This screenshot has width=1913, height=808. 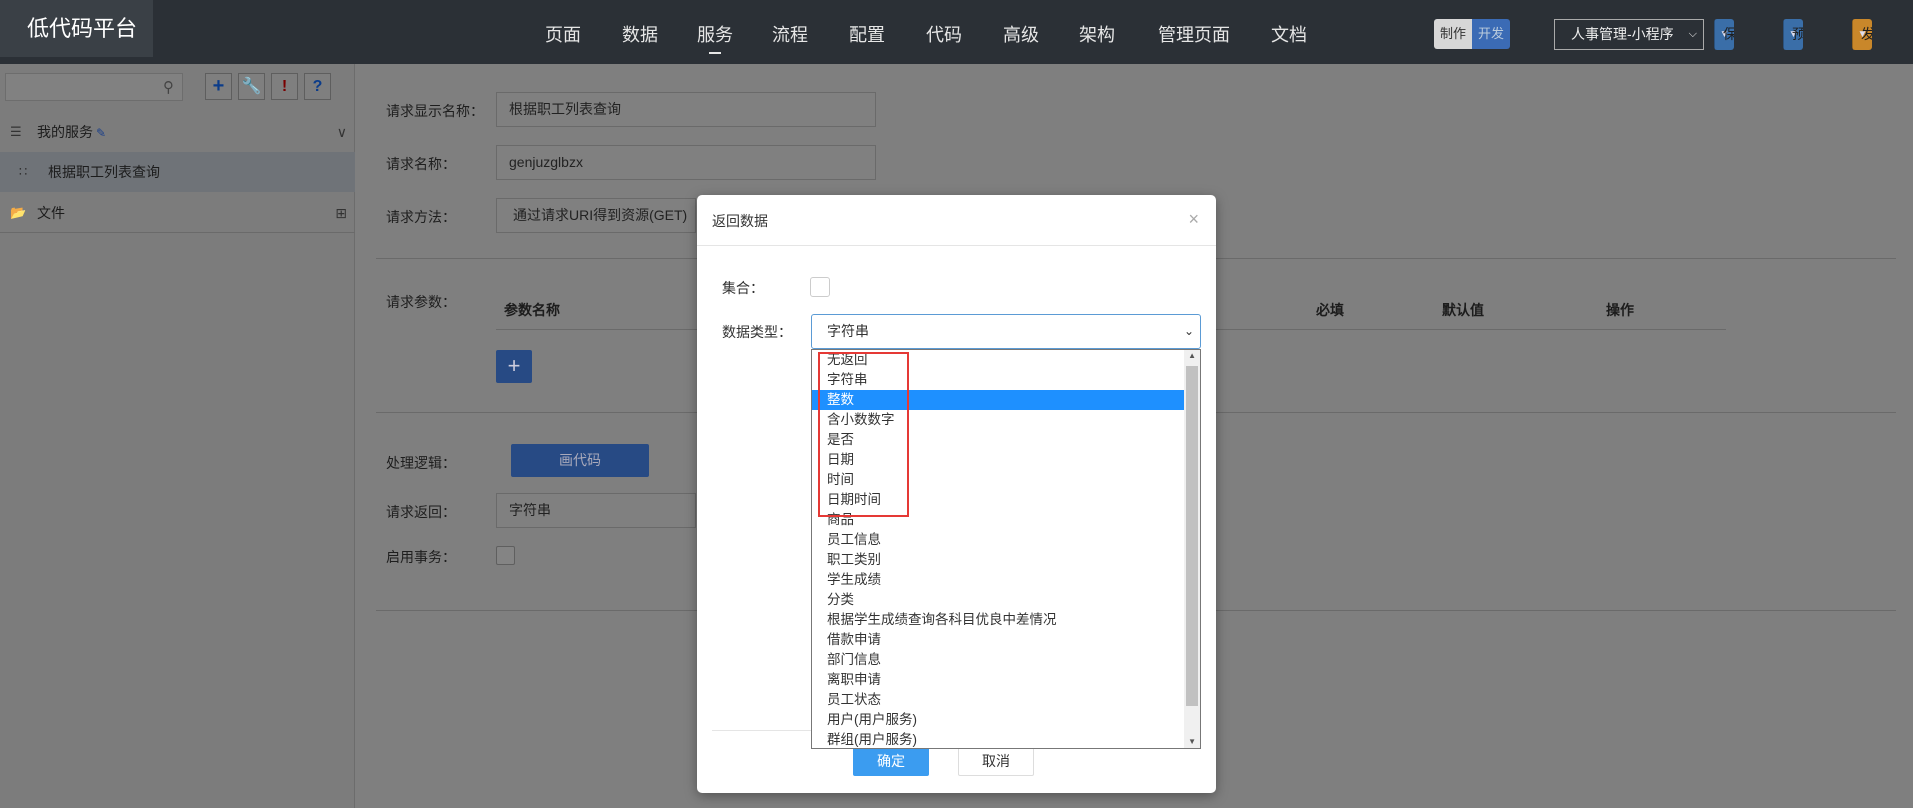 What do you see at coordinates (76, 28) in the screenshot?
I see `app-logo: 低代码平台` at bounding box center [76, 28].